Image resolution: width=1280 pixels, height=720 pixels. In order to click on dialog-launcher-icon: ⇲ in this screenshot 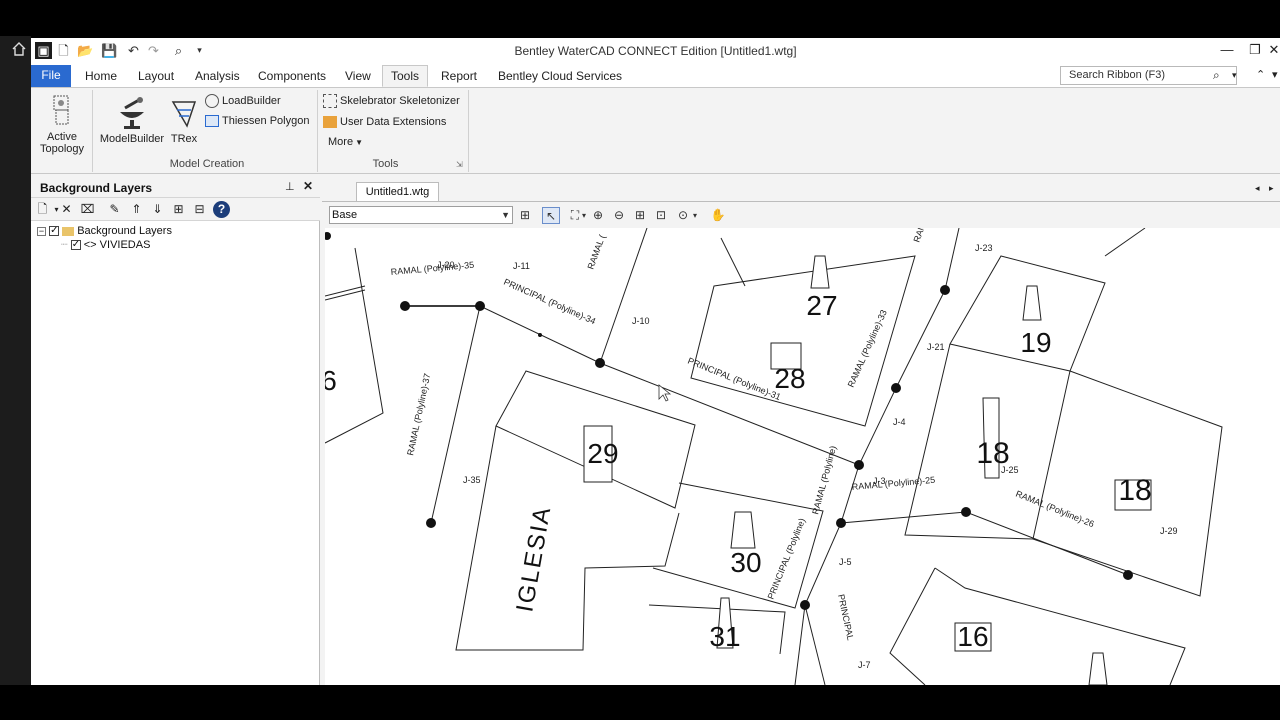, I will do `click(459, 164)`.